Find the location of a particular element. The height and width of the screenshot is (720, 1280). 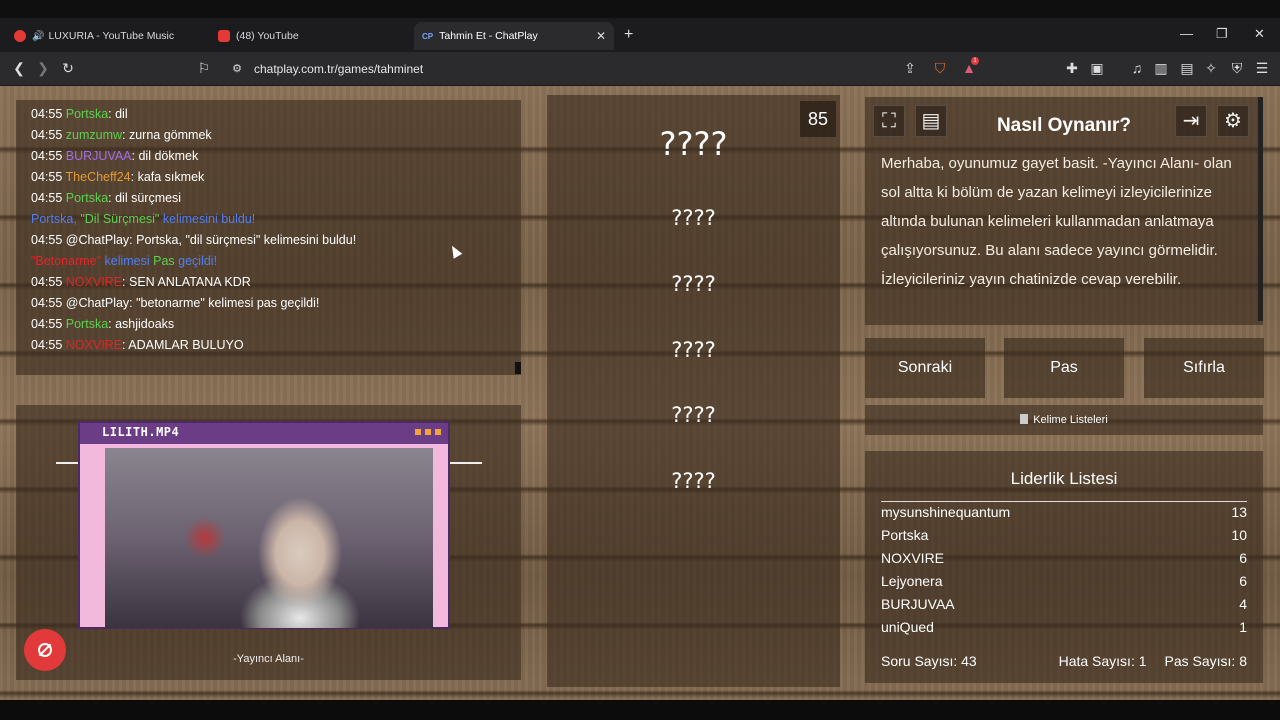

next-button: Sonraki is located at coordinates (925, 368).